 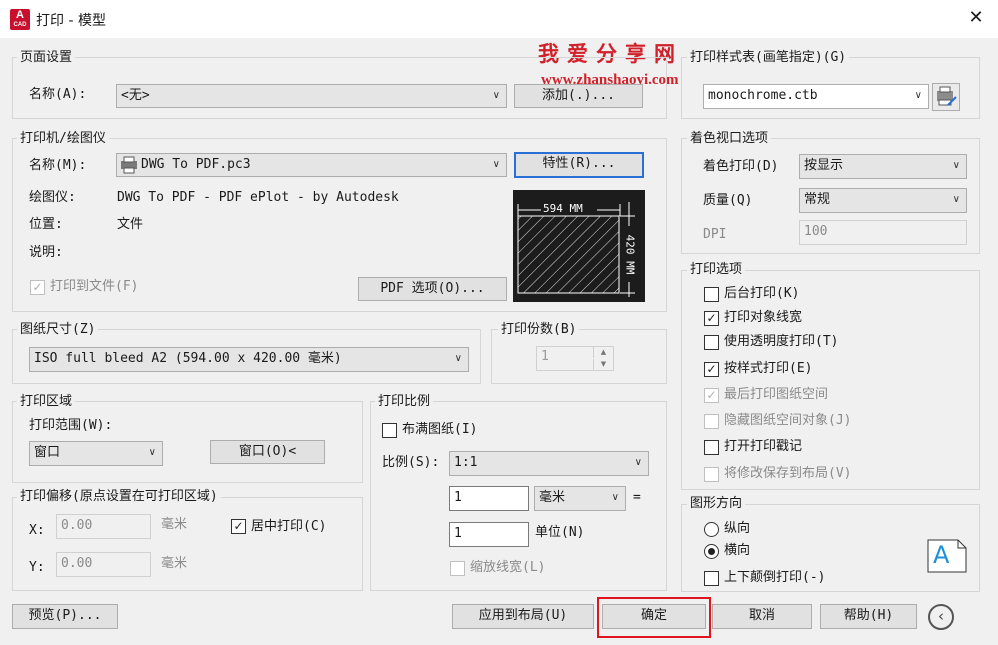 I want to click on printer-label: 打印机/绘图仪, so click(x=63, y=139).